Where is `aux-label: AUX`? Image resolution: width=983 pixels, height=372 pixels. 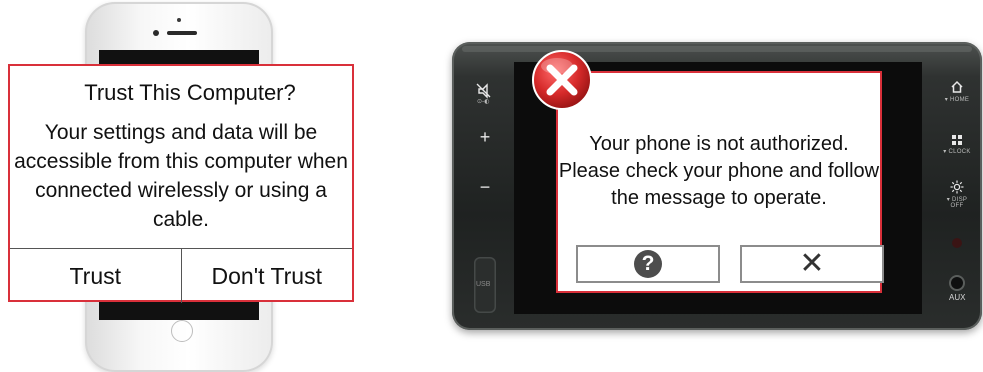 aux-label: AUX is located at coordinates (957, 297).